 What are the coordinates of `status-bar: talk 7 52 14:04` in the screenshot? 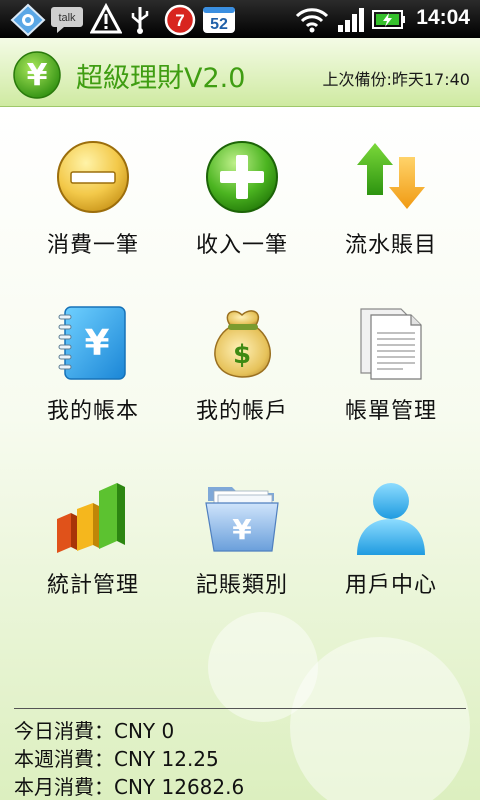 It's located at (240, 19).